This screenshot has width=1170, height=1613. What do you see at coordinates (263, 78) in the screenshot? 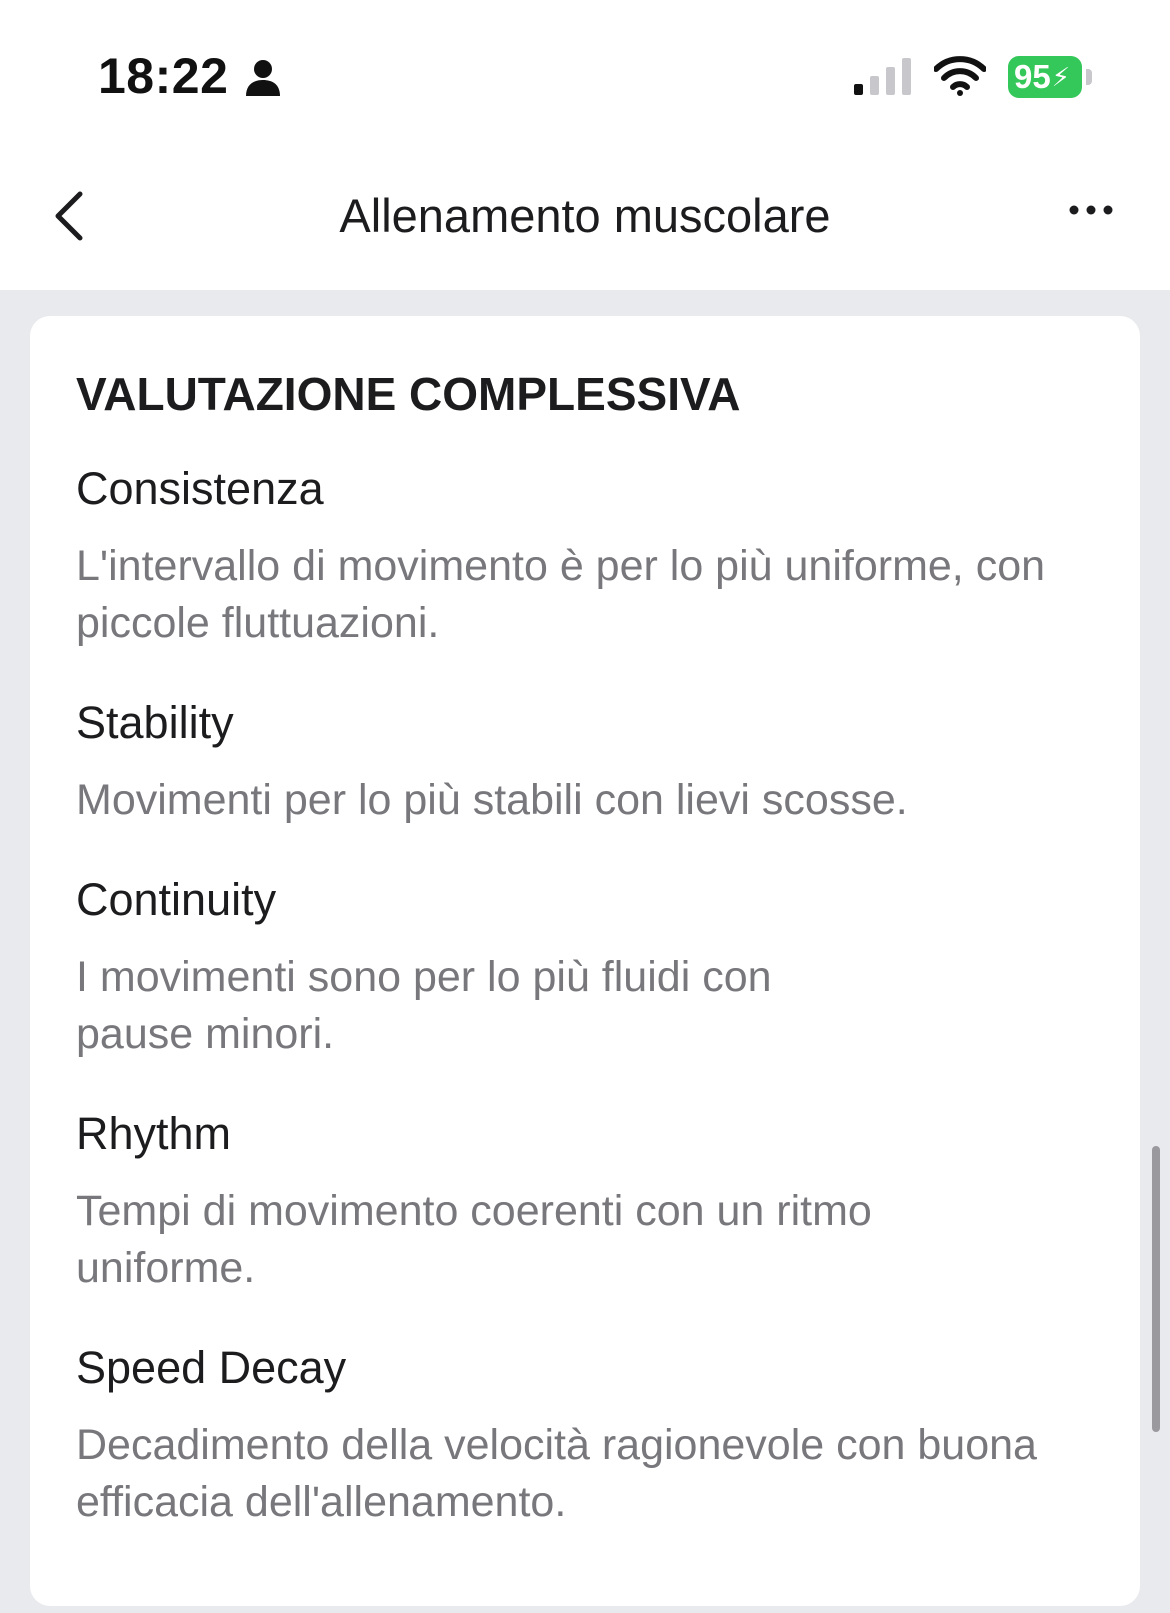
I see `person-icon` at bounding box center [263, 78].